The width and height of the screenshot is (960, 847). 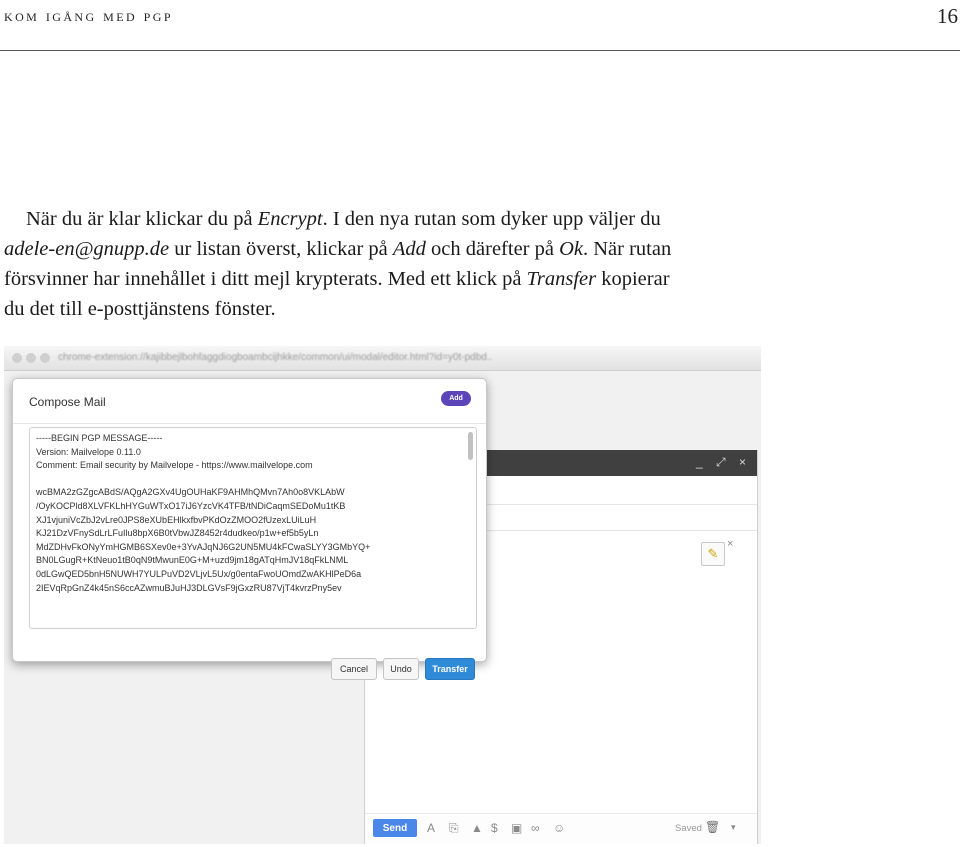 I want to click on text-span: ur listan överst, klickar på, so click(x=281, y=249).